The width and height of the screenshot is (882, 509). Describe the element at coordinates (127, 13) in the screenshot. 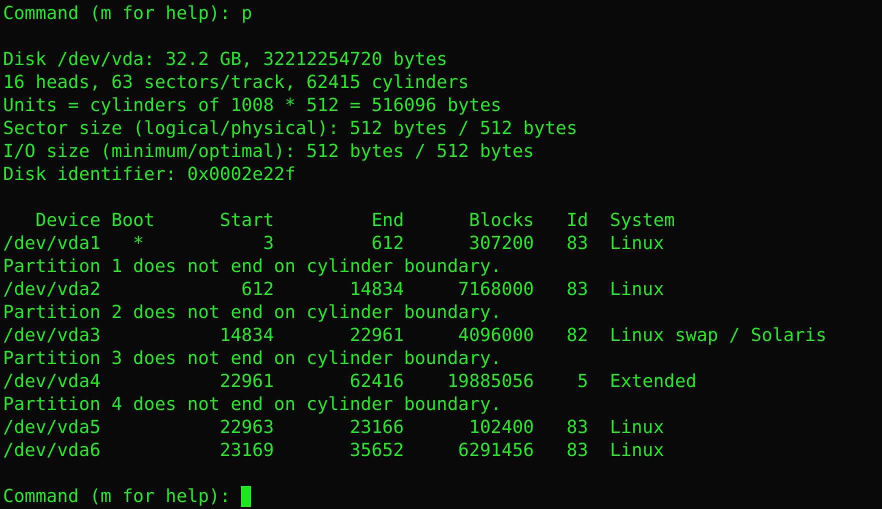

I see `terminal-line: Command (m for help): p` at that location.